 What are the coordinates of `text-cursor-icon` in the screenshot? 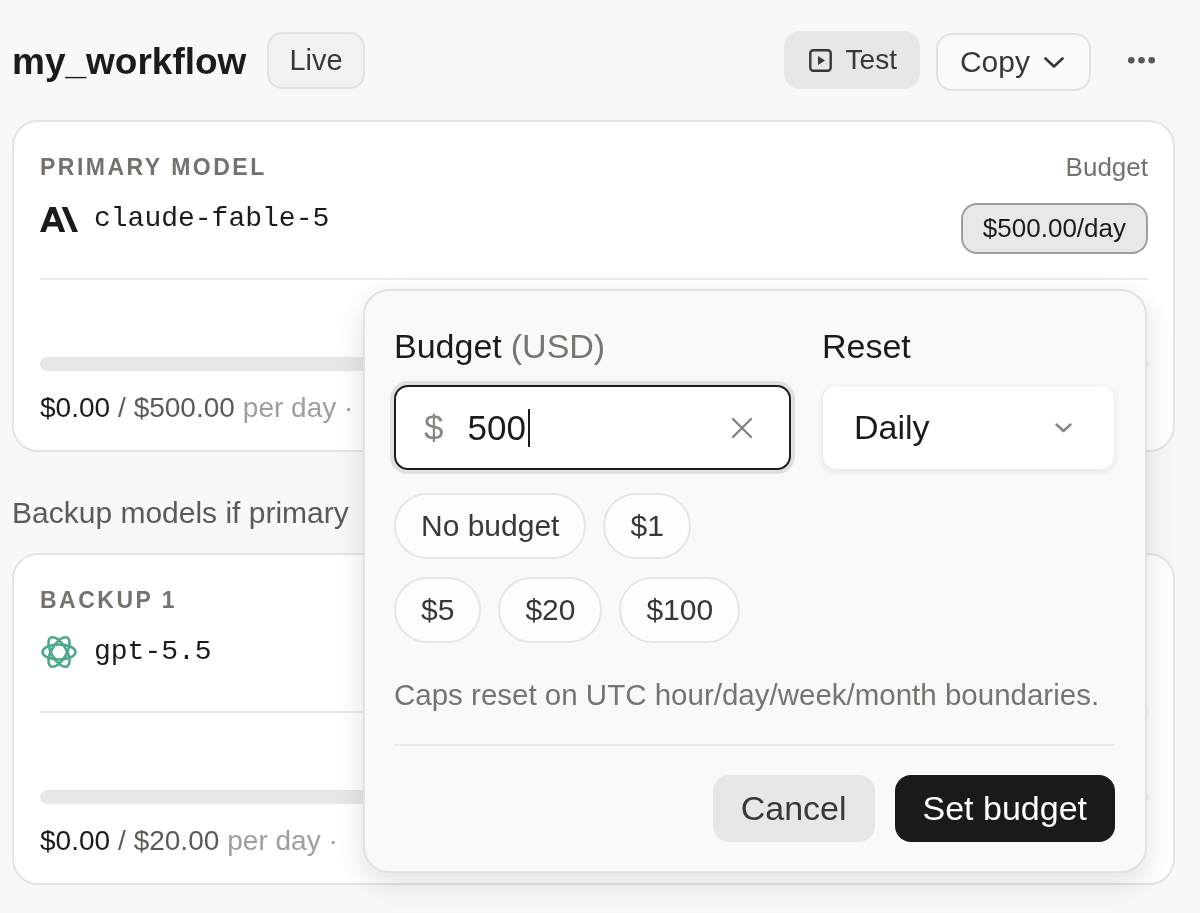 It's located at (528, 427).